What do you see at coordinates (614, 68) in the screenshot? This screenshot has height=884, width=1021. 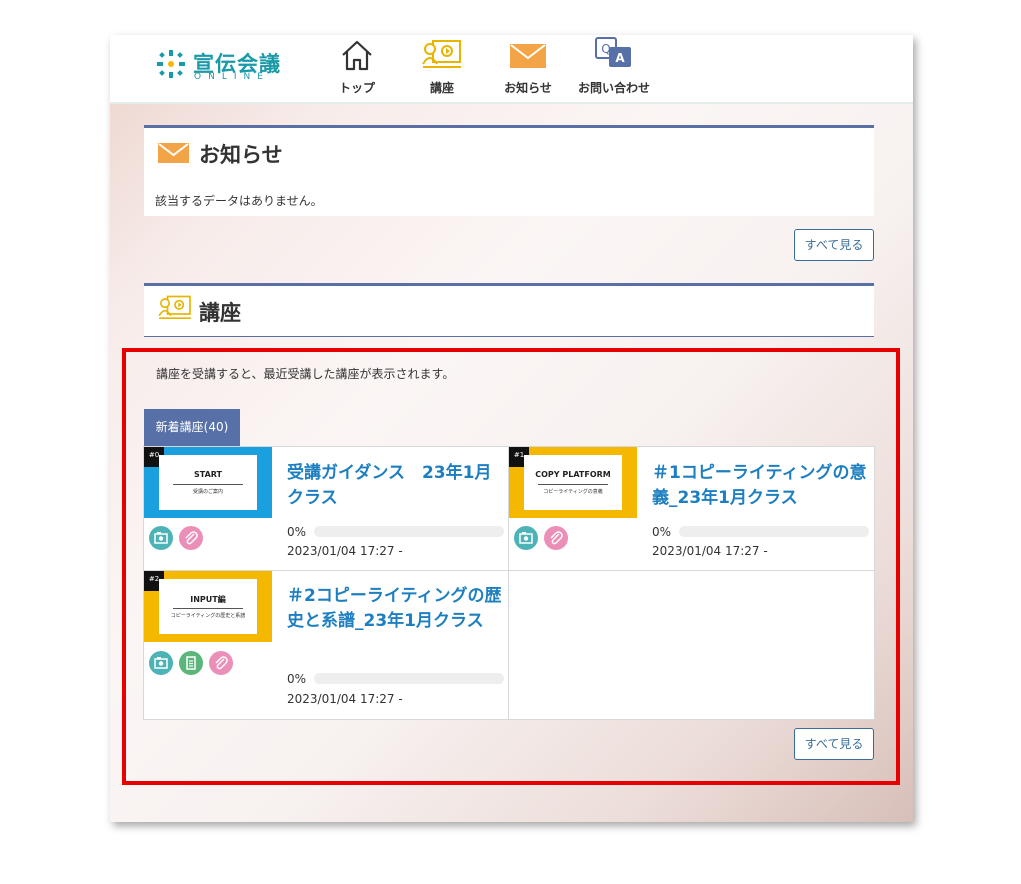 I see `nav-item-contact: Q A お問い合わせ` at bounding box center [614, 68].